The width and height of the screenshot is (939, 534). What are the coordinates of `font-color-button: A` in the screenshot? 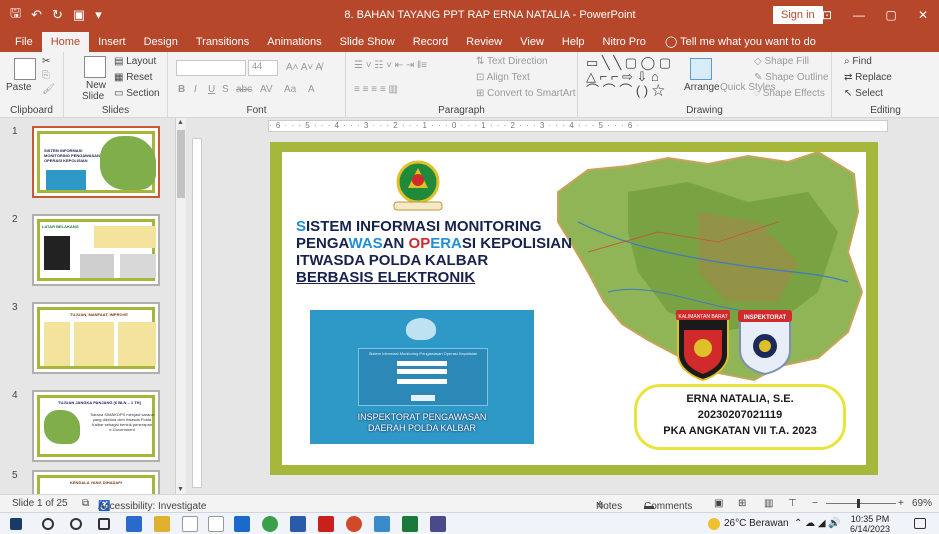 It's located at (311, 89).